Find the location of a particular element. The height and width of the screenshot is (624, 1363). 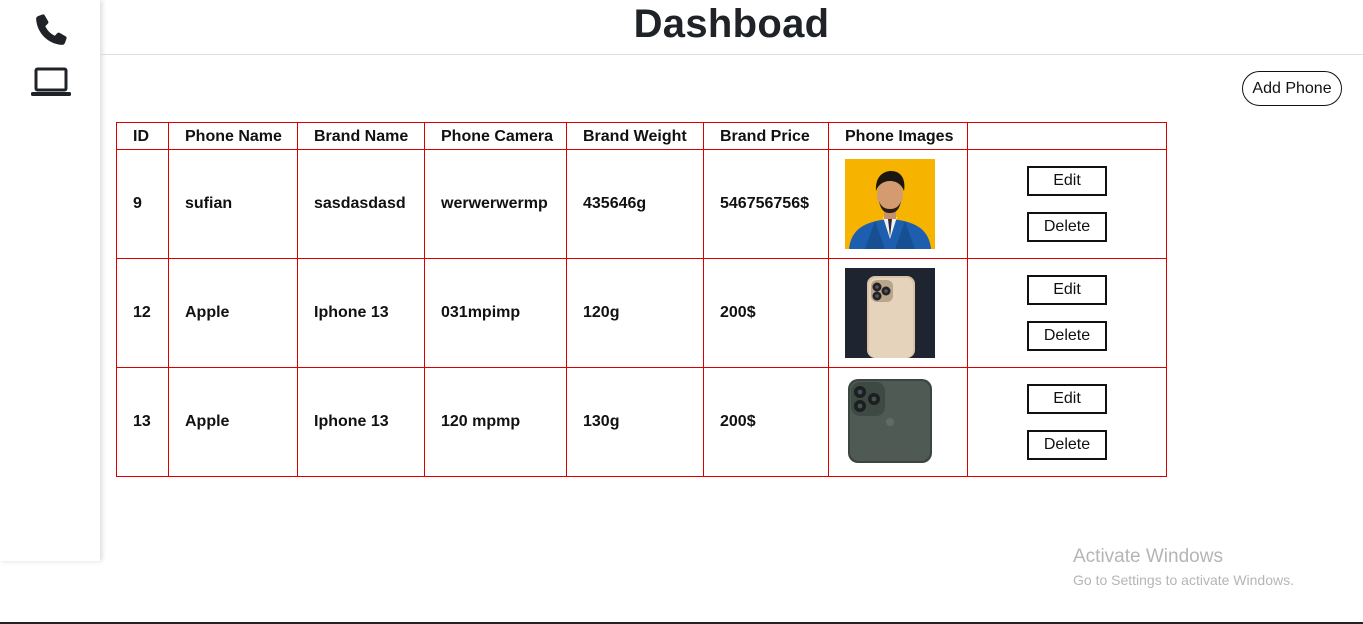

header-actions is located at coordinates (1067, 136).